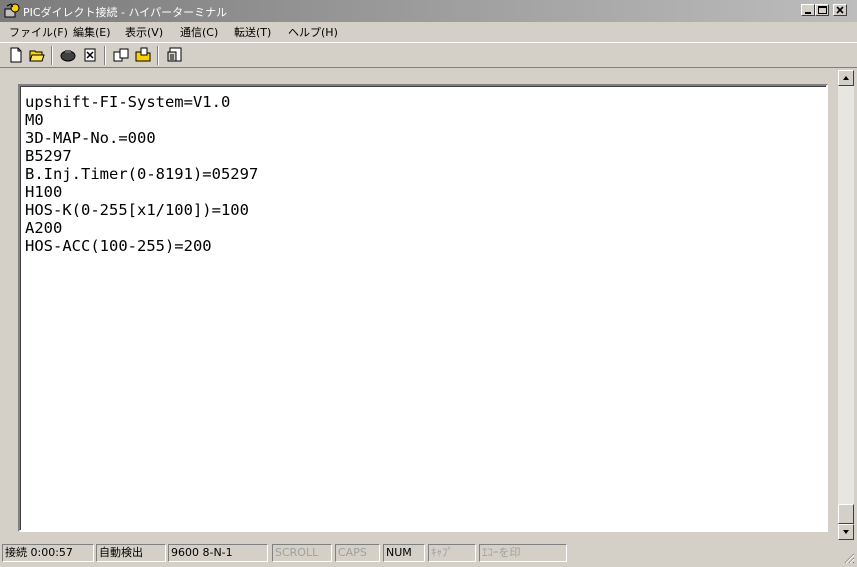  I want to click on menu-edit: 編集(E), so click(92, 32).